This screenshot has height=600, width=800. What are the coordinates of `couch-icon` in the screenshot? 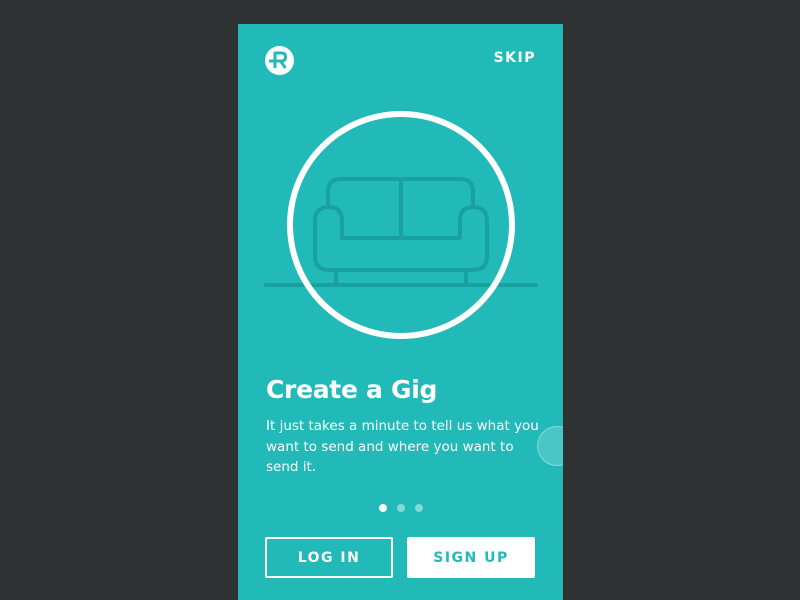 It's located at (401, 231).